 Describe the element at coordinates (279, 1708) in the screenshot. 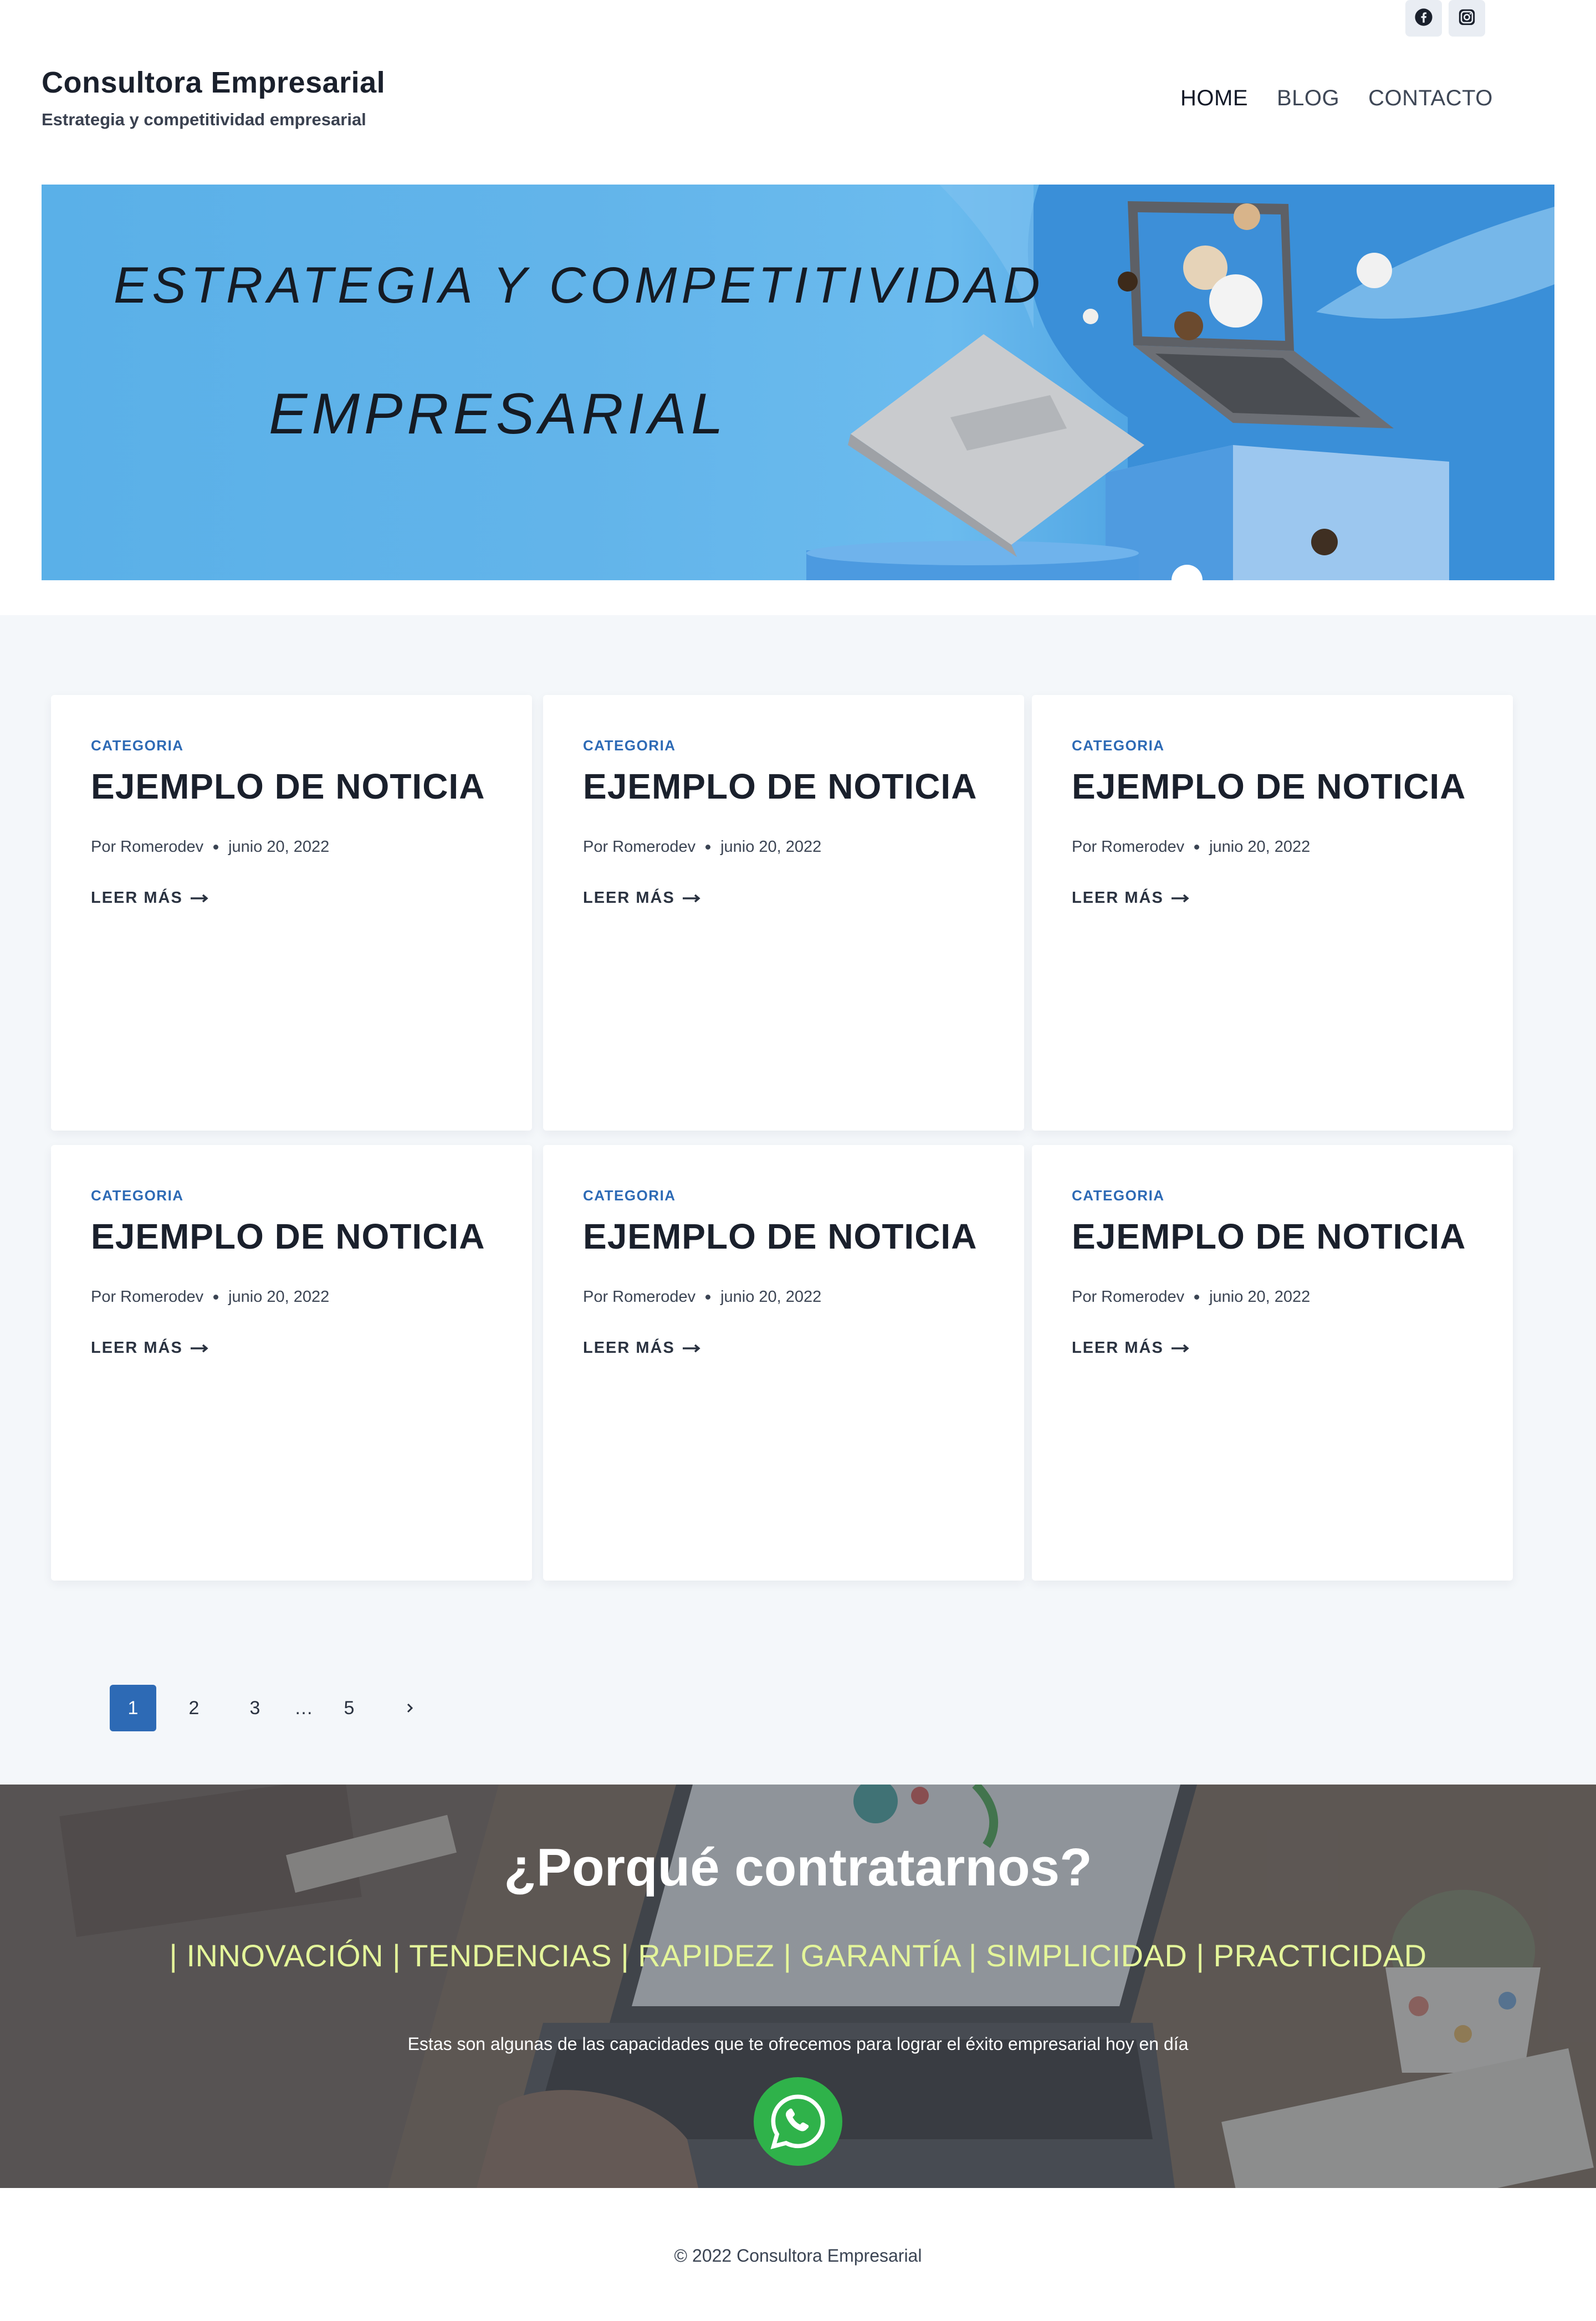

I see `pagination: 1 2 3 … 5` at that location.